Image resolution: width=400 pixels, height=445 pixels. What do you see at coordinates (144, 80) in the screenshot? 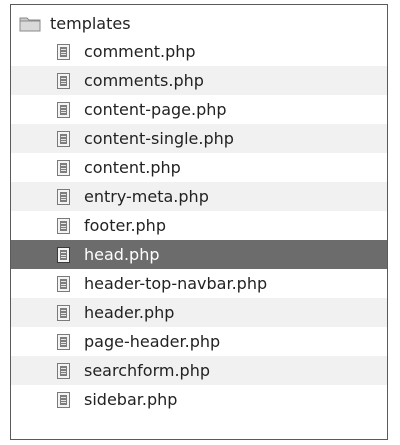
I see `file-name: comments.php` at bounding box center [144, 80].